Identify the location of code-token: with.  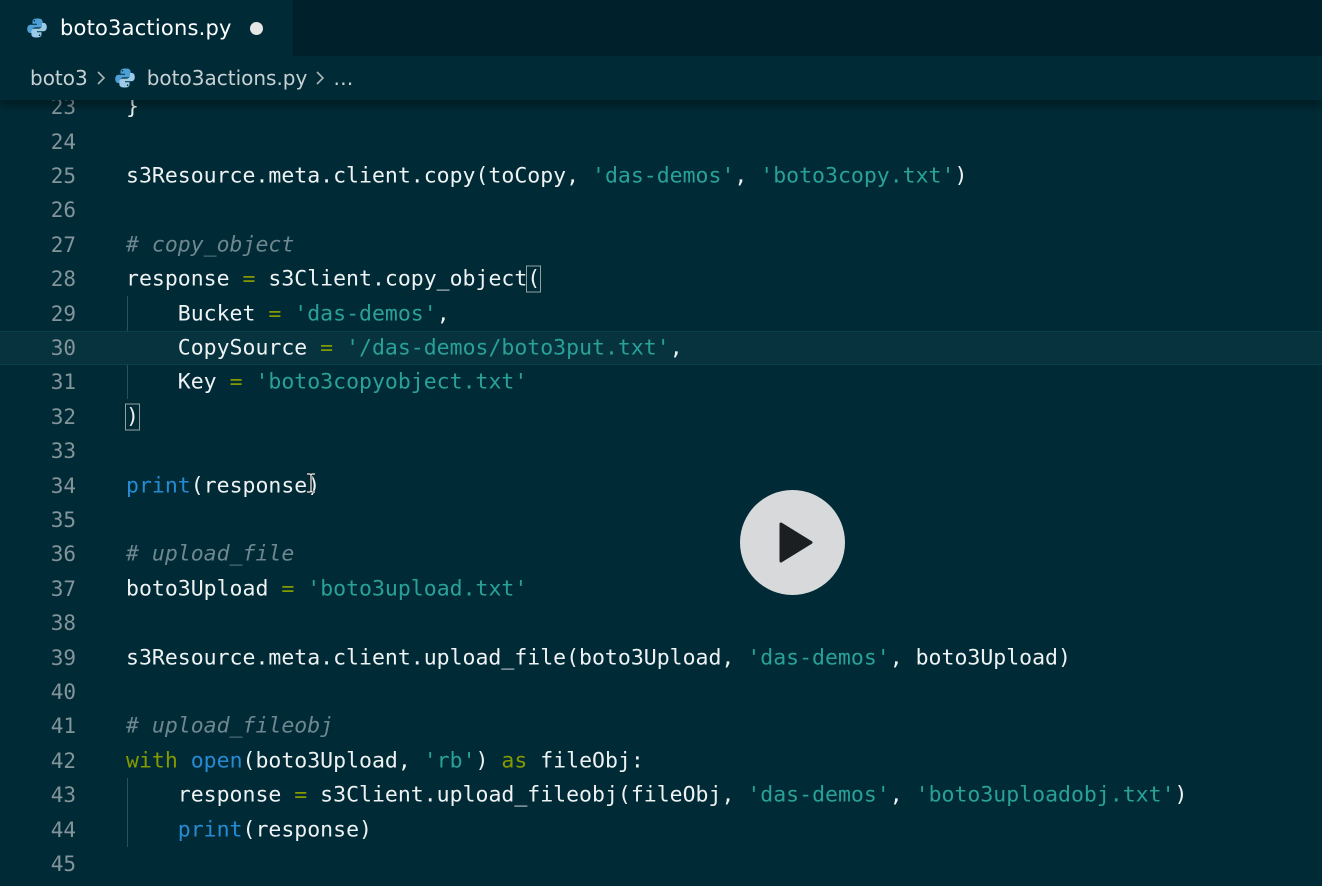
(152, 761).